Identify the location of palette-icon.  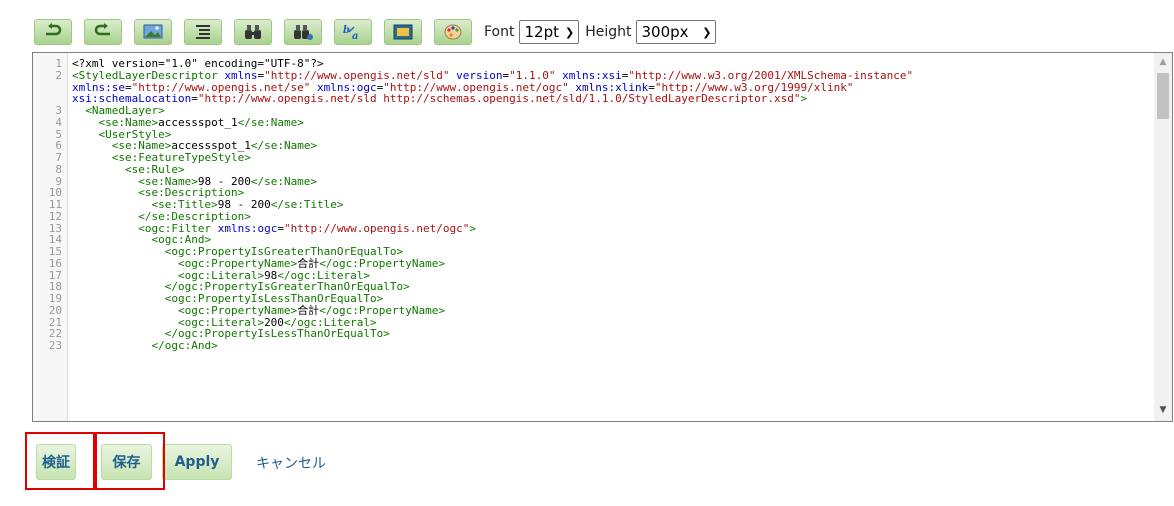
(453, 32).